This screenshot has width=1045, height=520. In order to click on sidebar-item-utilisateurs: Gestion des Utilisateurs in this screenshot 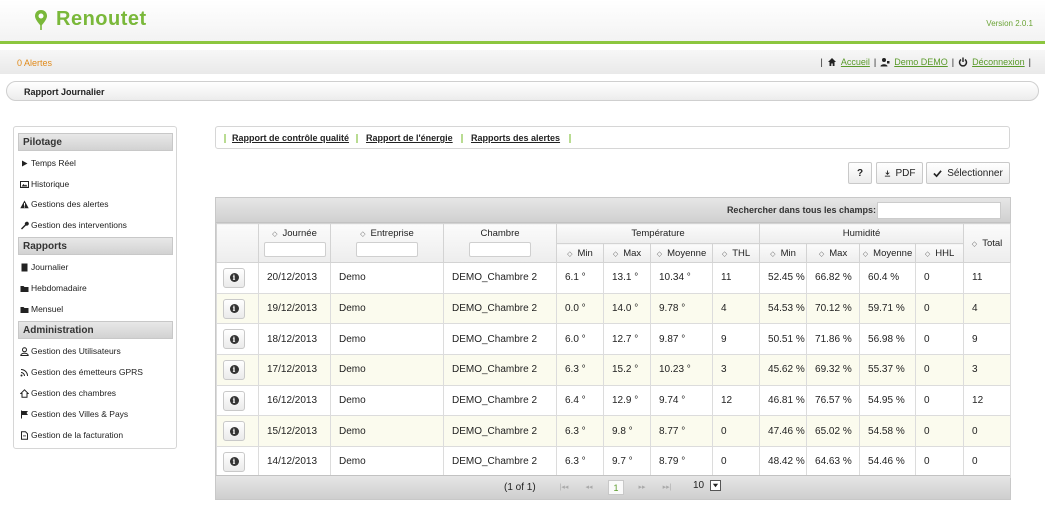, I will do `click(70, 351)`.